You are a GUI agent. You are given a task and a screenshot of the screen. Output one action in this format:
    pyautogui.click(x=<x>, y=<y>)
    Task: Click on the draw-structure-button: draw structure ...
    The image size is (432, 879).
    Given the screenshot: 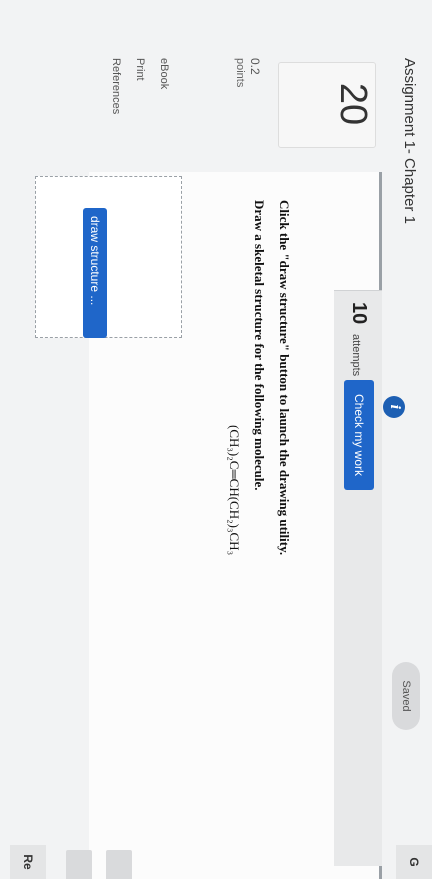 What is the action you would take?
    pyautogui.click(x=95, y=273)
    